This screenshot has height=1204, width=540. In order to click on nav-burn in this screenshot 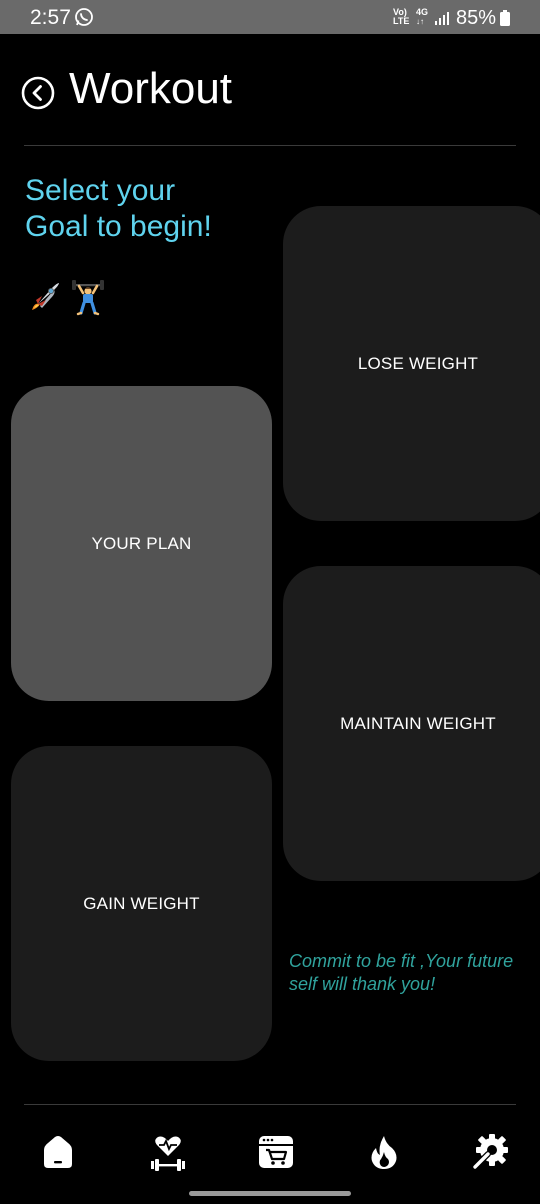, I will do `click(384, 1152)`.